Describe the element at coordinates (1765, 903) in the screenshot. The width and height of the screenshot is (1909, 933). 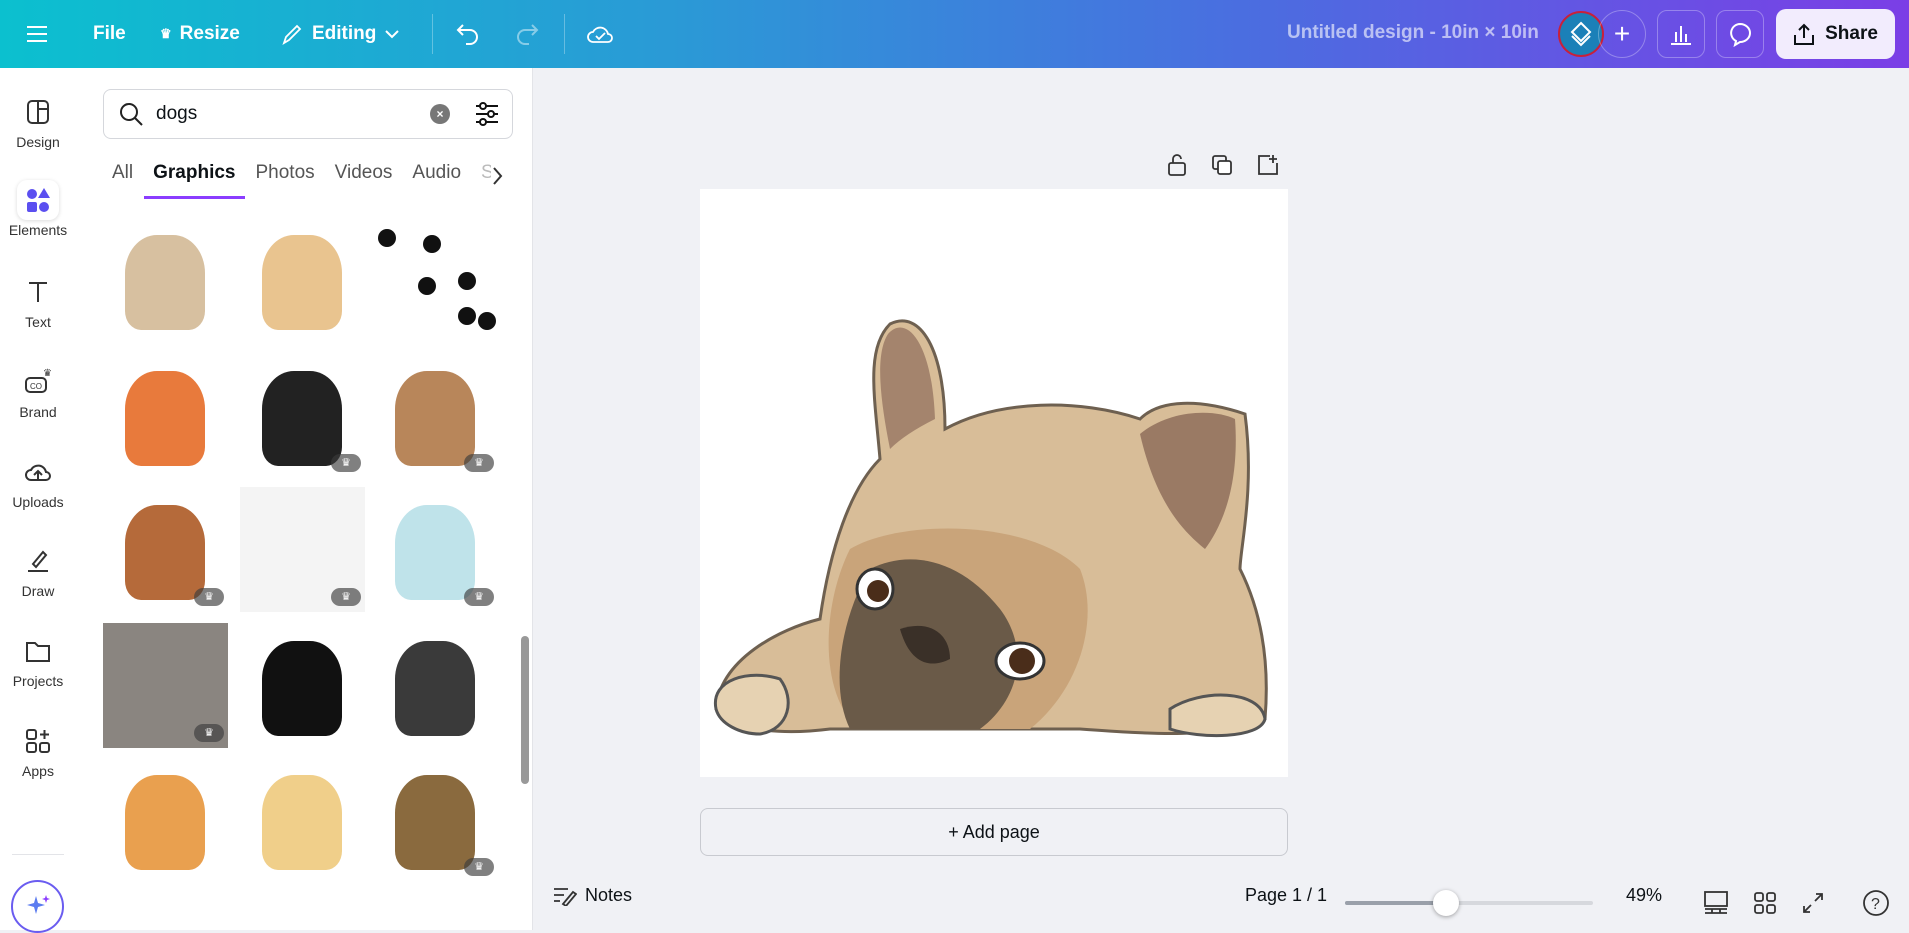
I see `grid-view-button` at that location.